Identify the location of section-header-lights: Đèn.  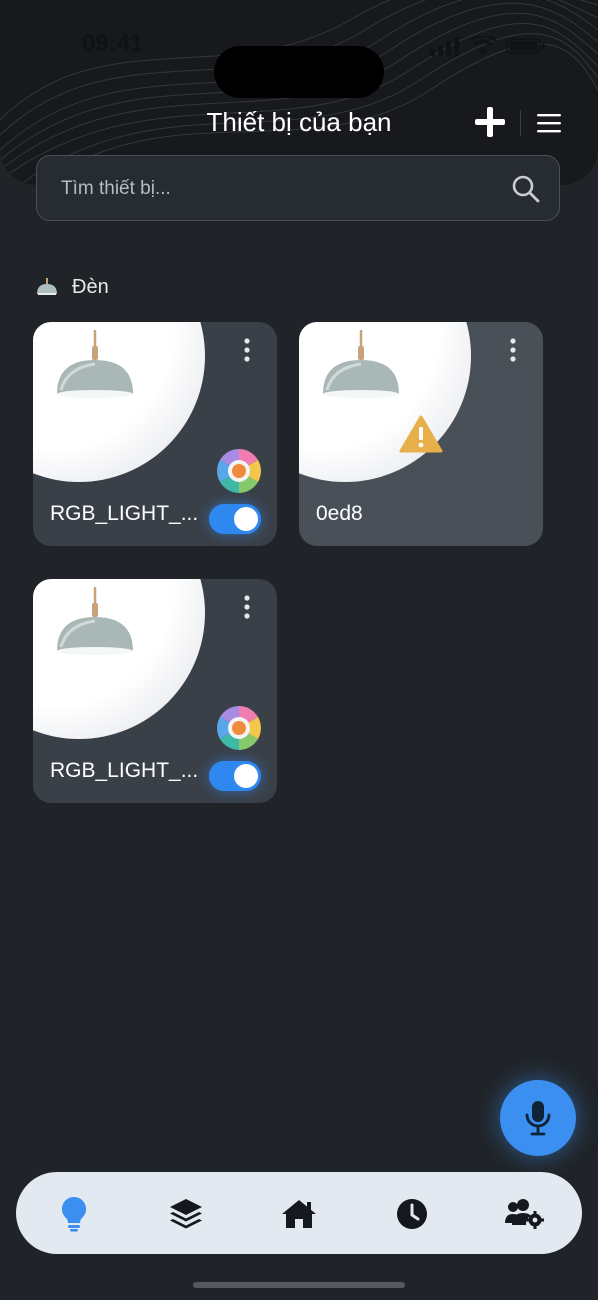
(72, 287).